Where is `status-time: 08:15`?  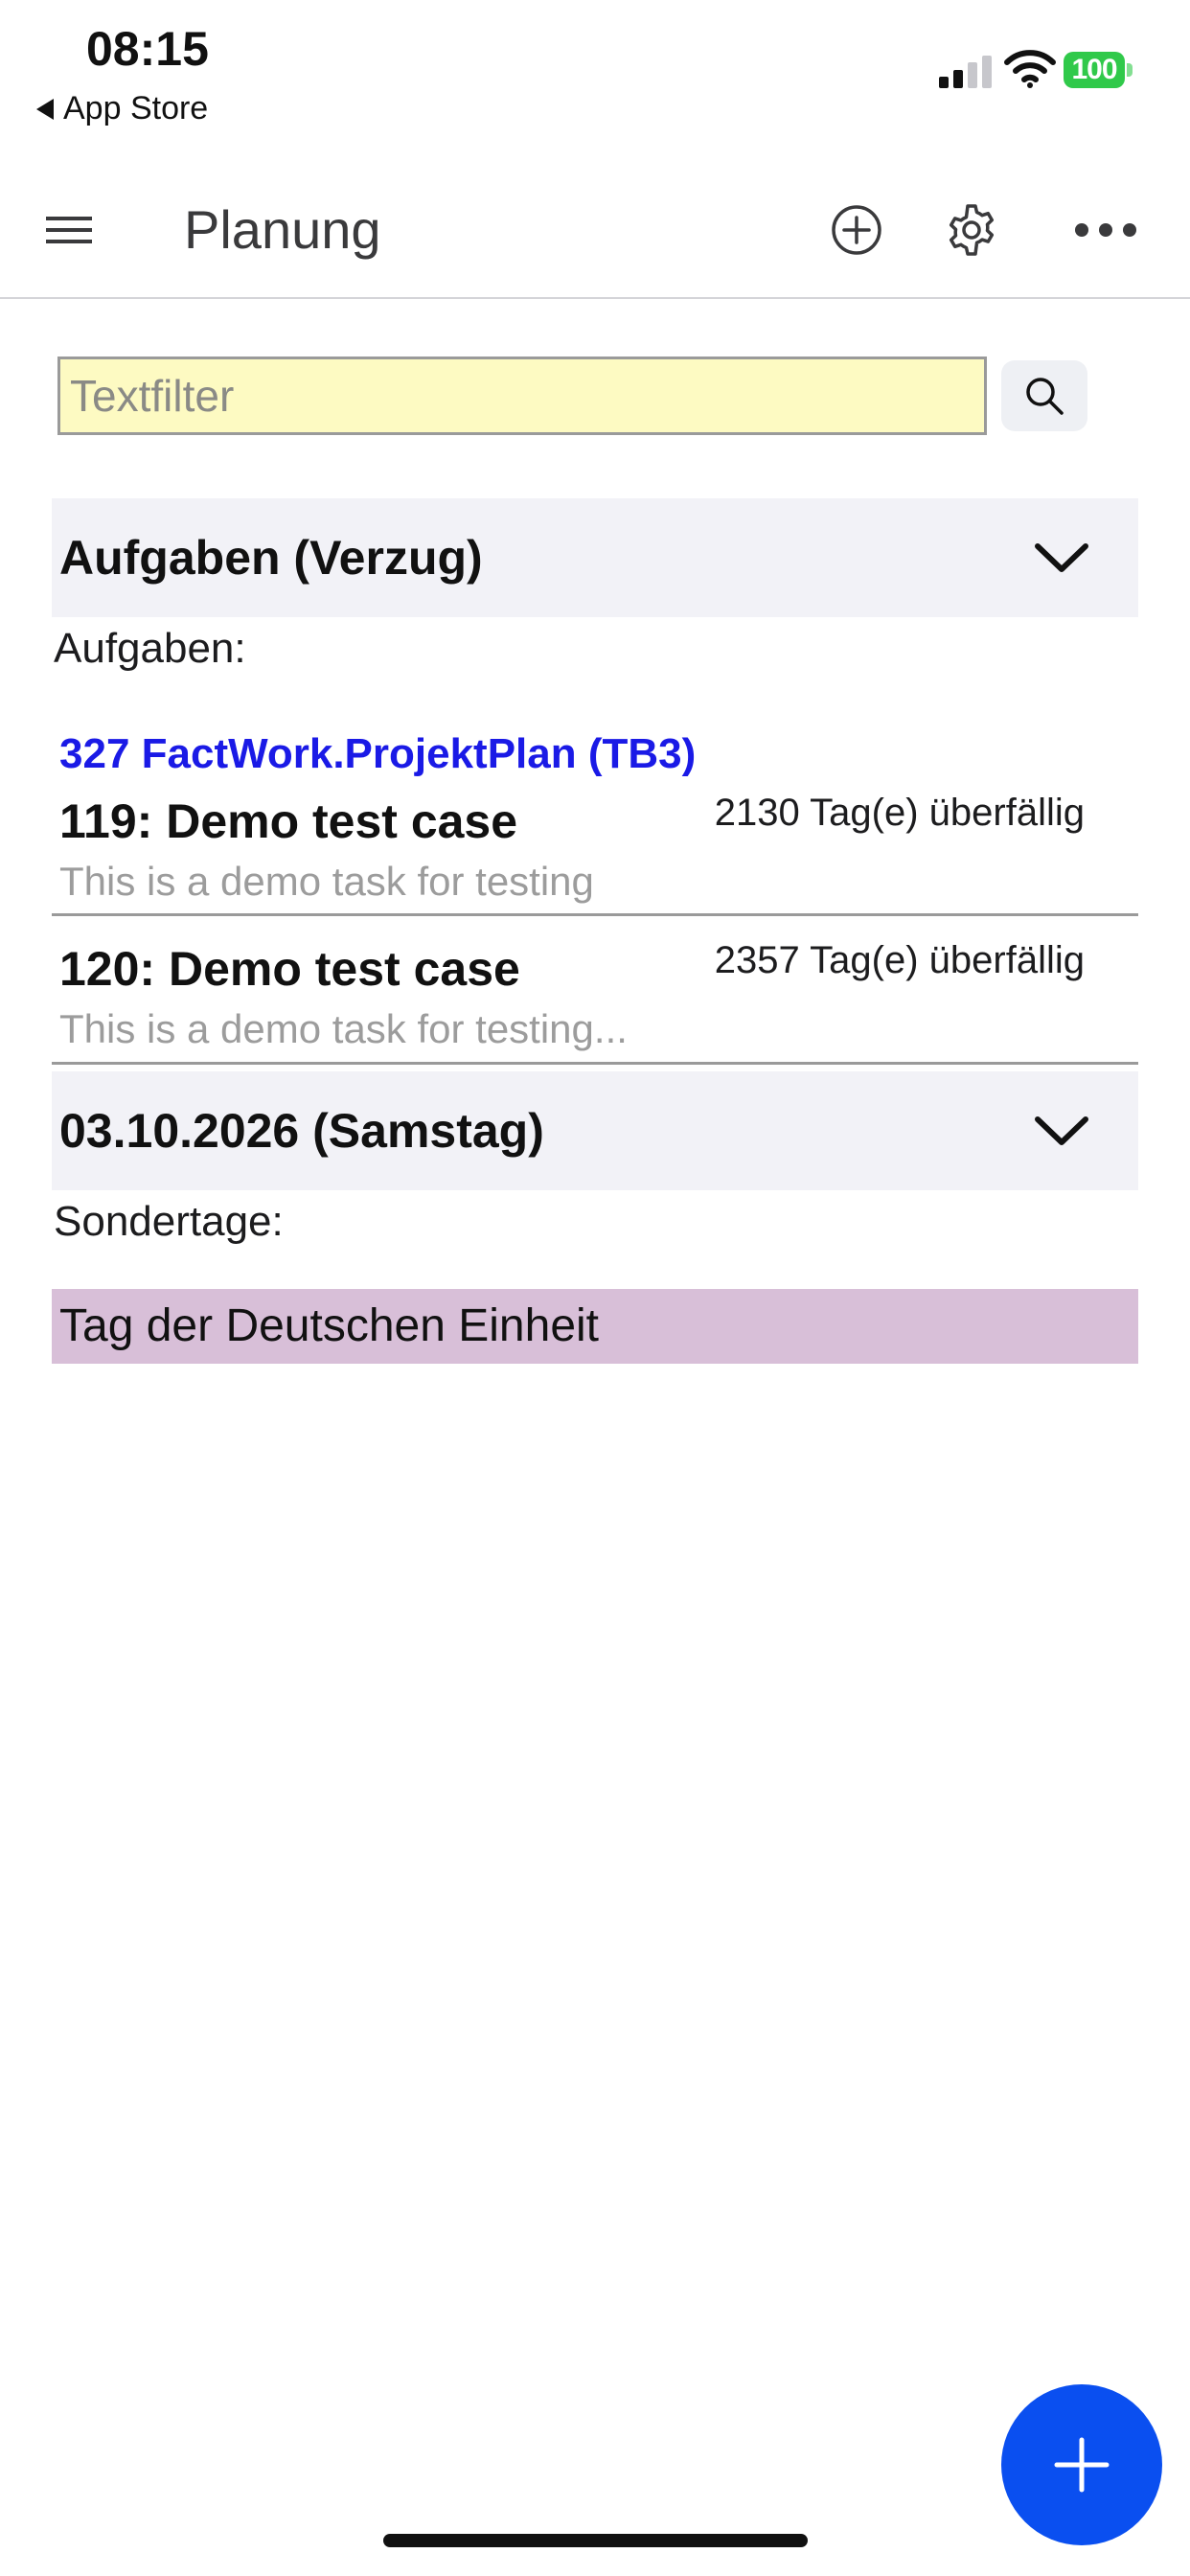 status-time: 08:15 is located at coordinates (148, 49).